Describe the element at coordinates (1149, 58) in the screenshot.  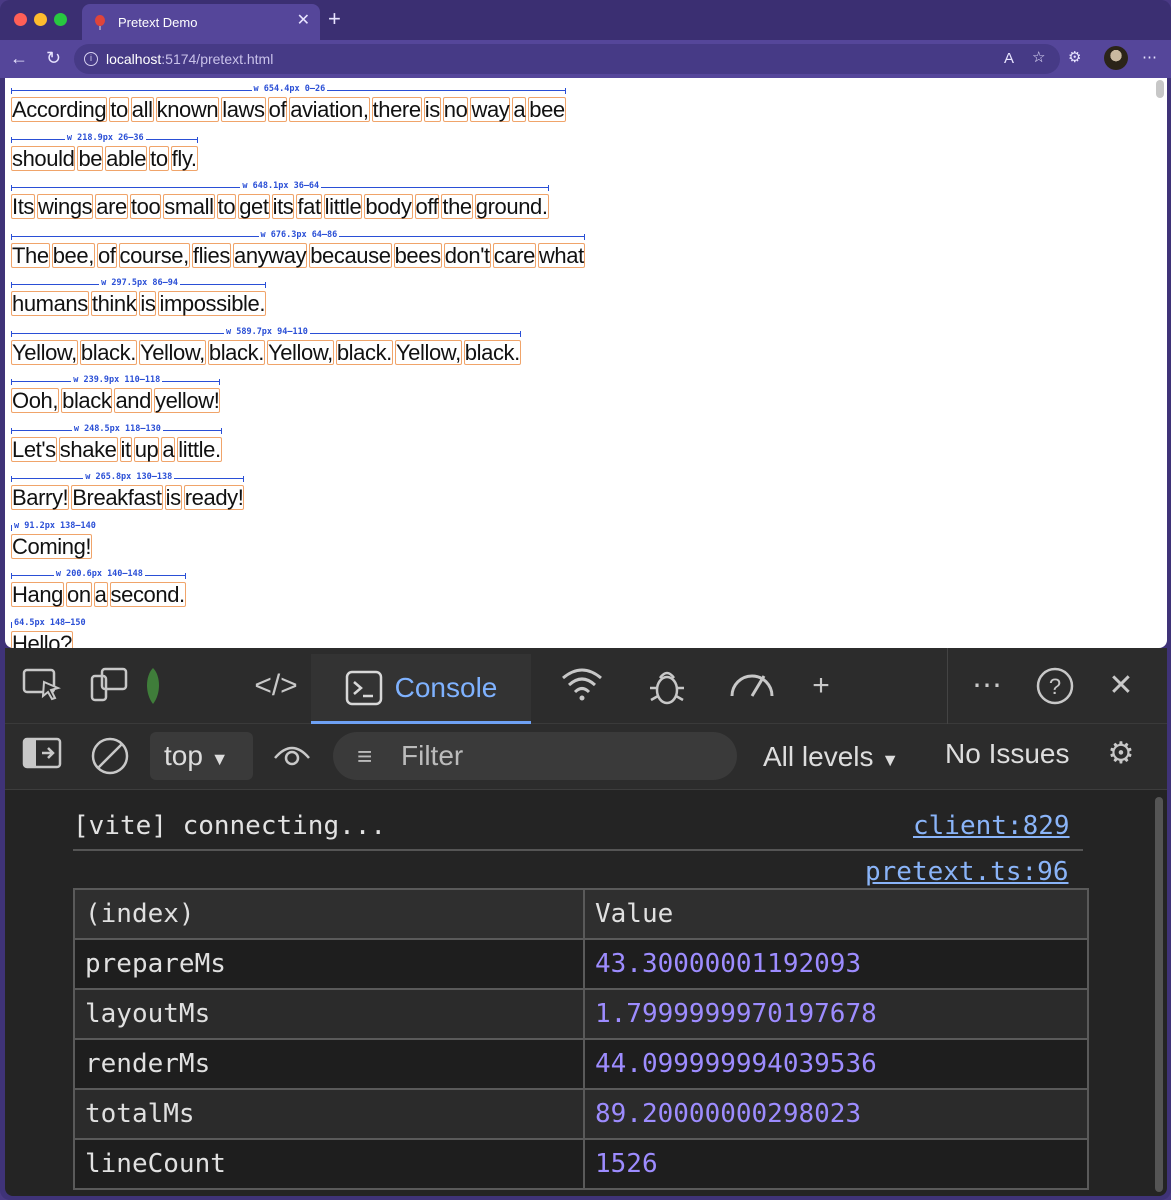
I see `more-menu-icon: ⋯` at that location.